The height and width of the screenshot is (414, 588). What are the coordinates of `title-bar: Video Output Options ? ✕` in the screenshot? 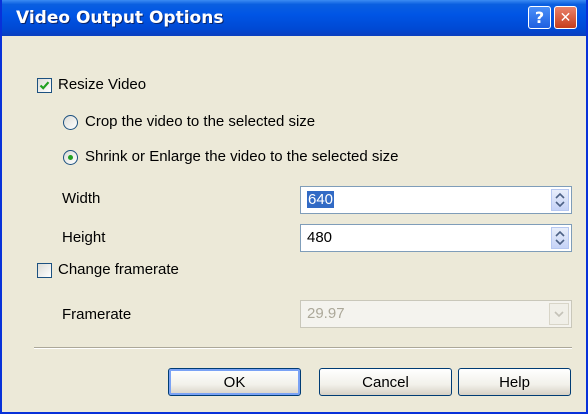 It's located at (294, 18).